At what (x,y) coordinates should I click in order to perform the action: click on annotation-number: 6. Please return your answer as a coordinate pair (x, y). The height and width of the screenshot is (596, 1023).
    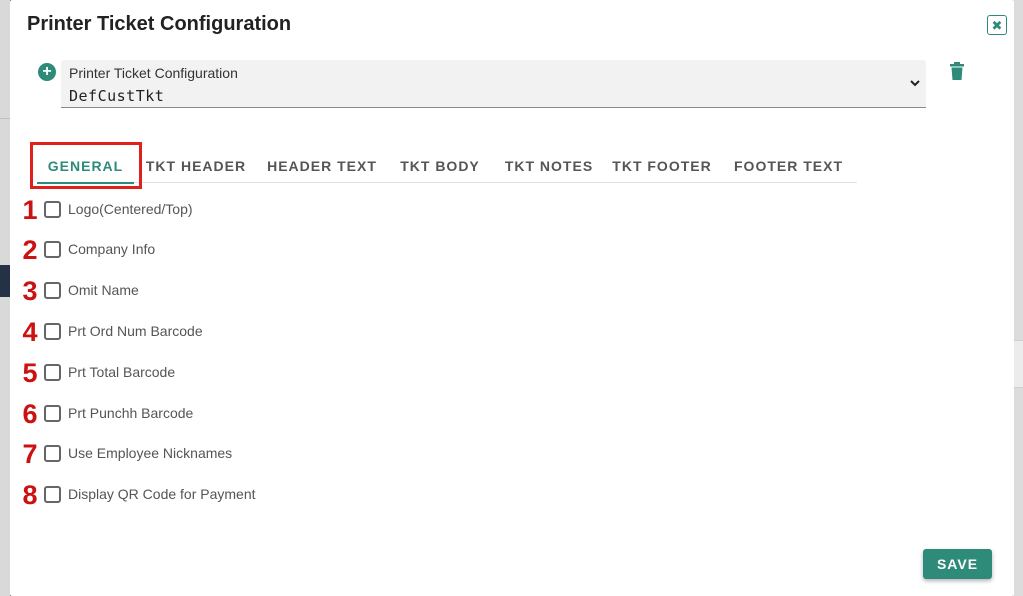
    Looking at the image, I should click on (30, 414).